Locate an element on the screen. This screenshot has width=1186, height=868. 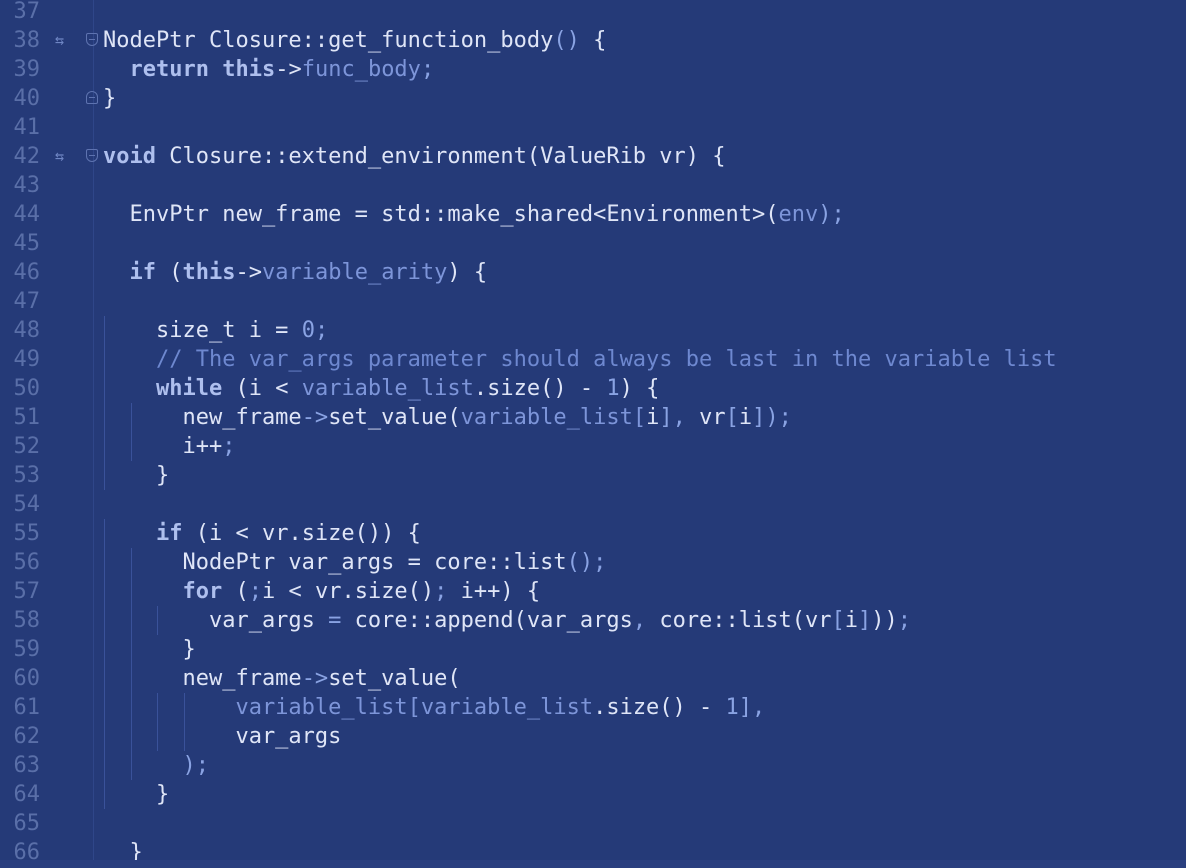
line-number: 49 is located at coordinates (20, 359).